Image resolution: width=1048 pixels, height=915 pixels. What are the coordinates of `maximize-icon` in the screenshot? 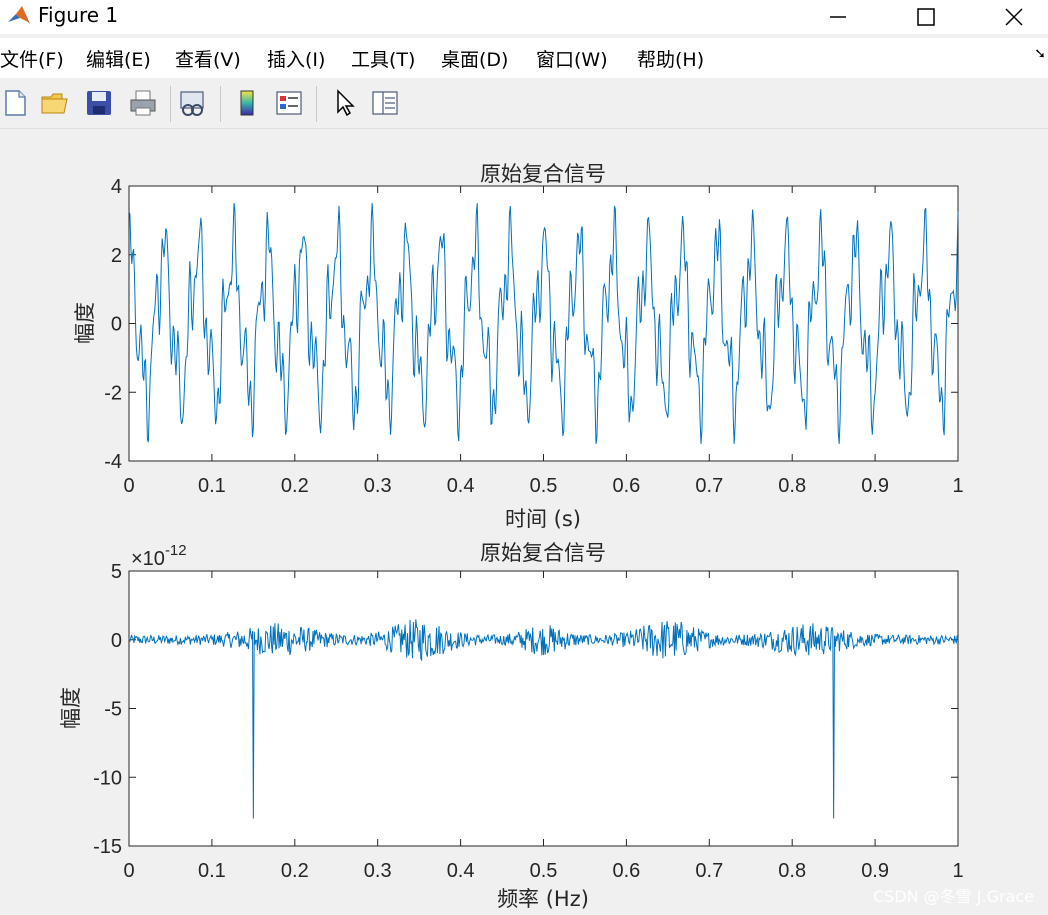 It's located at (926, 17).